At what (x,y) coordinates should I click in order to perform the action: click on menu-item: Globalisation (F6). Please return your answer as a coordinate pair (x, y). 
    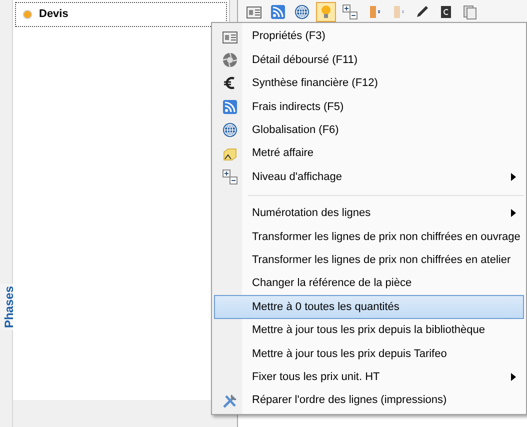
    Looking at the image, I should click on (369, 130).